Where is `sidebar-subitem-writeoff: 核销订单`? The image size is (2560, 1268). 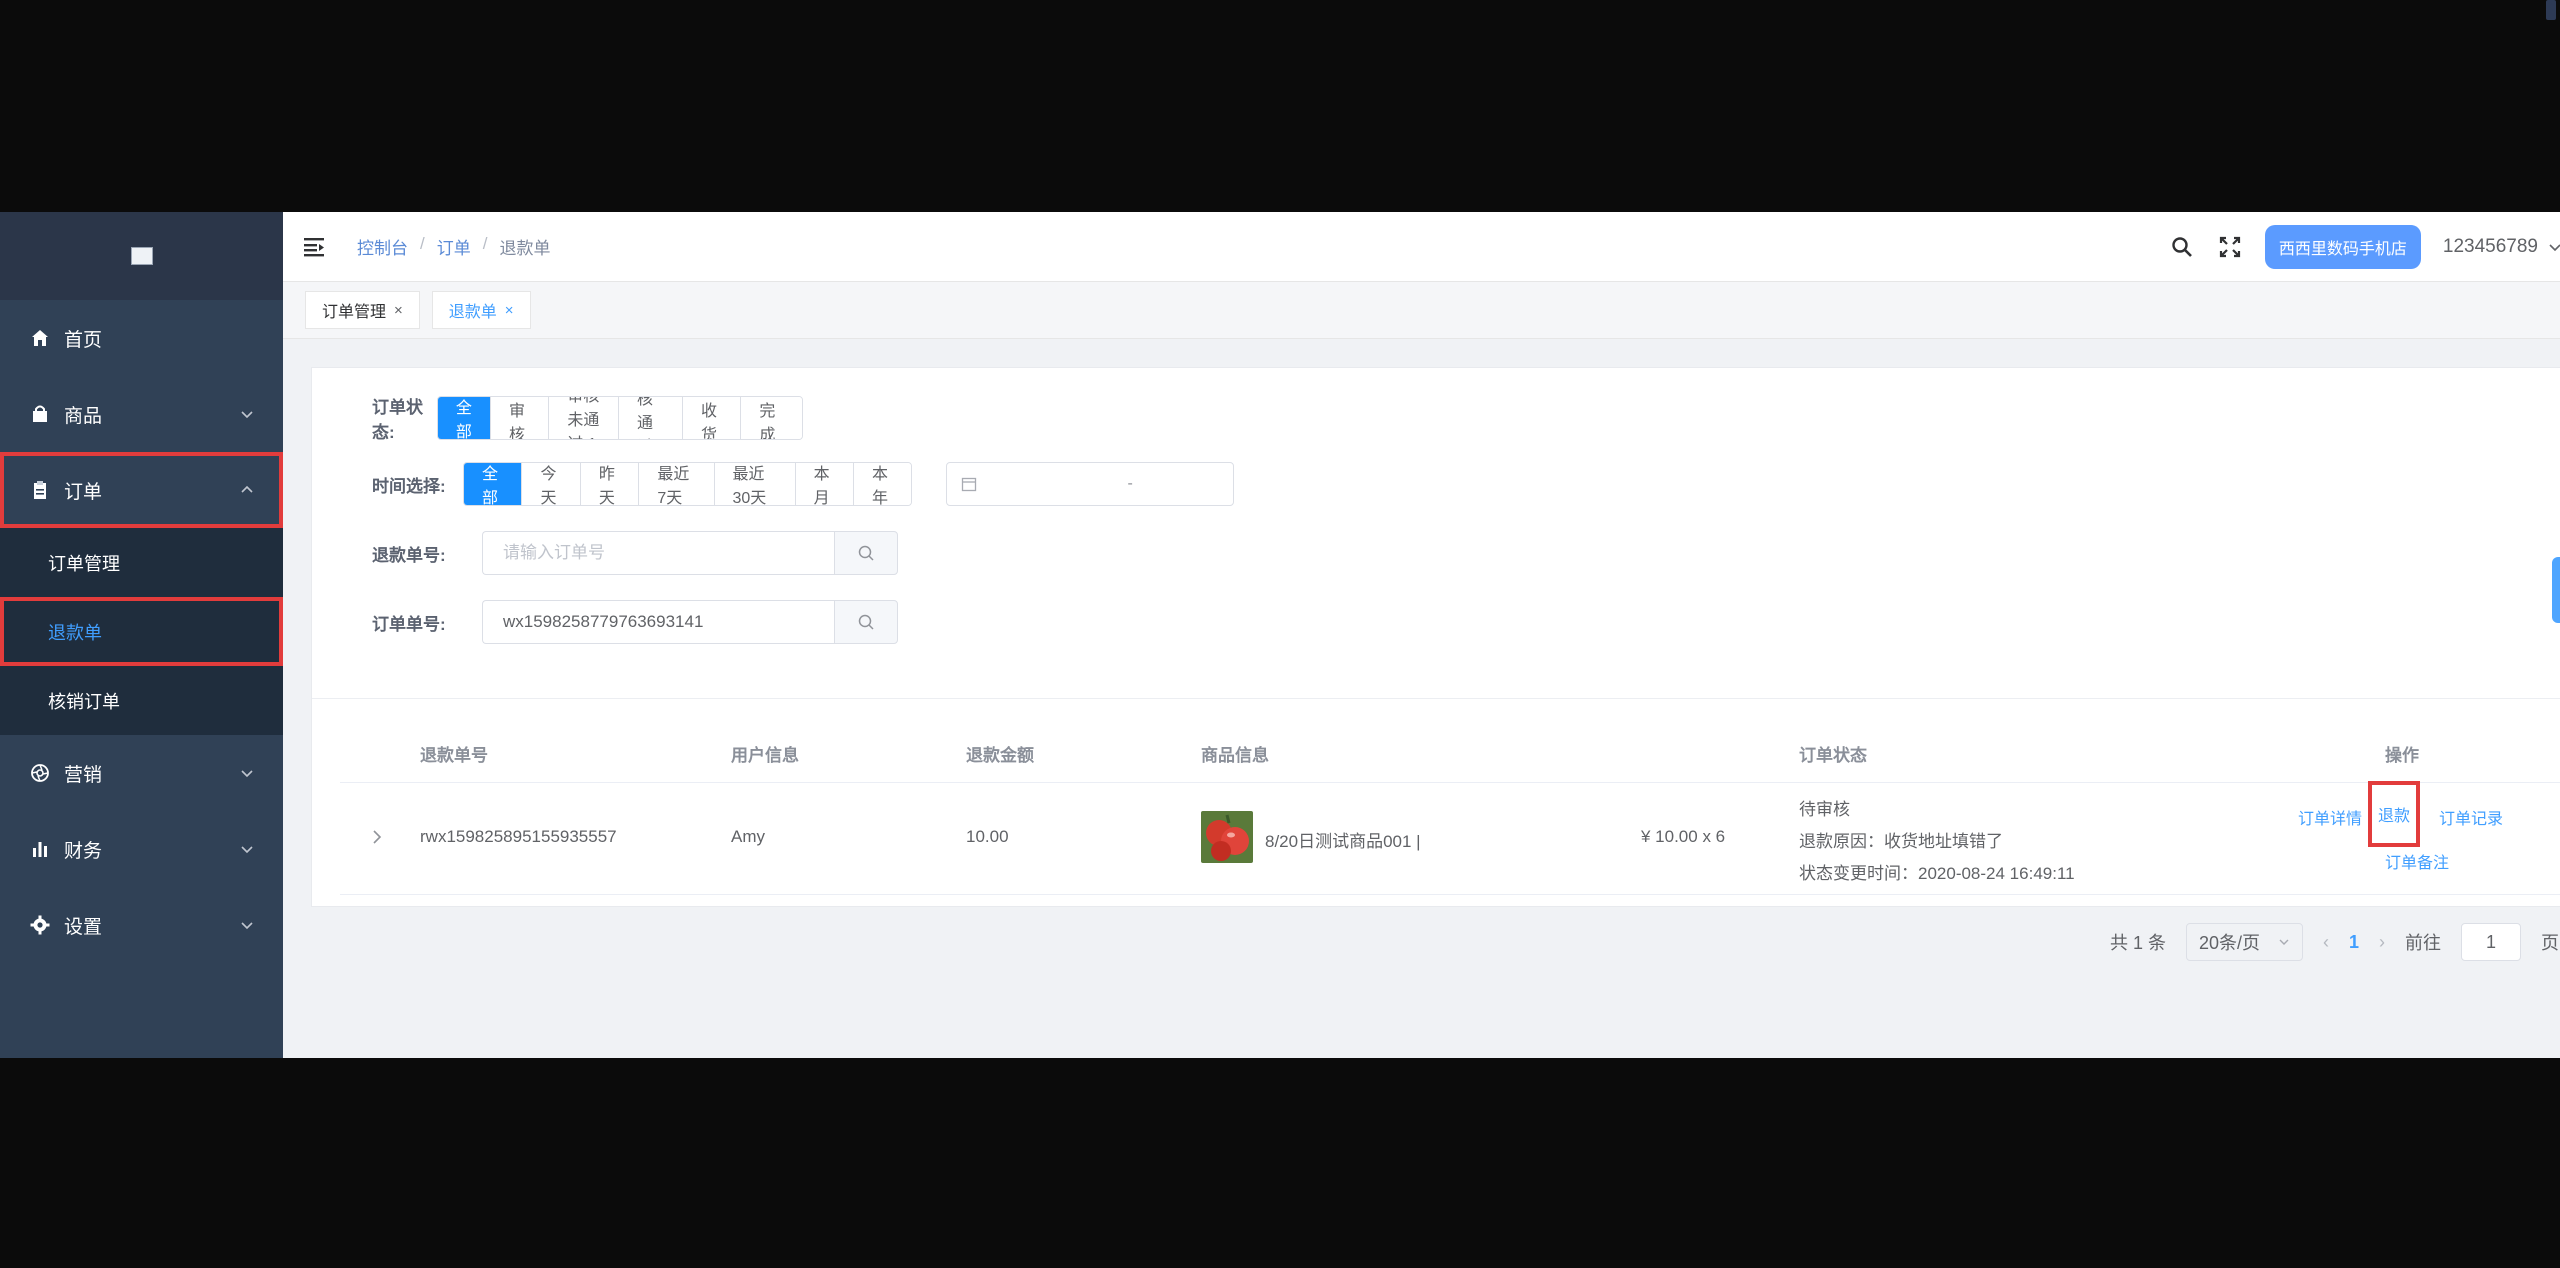
sidebar-subitem-writeoff: 核销订单 is located at coordinates (141, 700).